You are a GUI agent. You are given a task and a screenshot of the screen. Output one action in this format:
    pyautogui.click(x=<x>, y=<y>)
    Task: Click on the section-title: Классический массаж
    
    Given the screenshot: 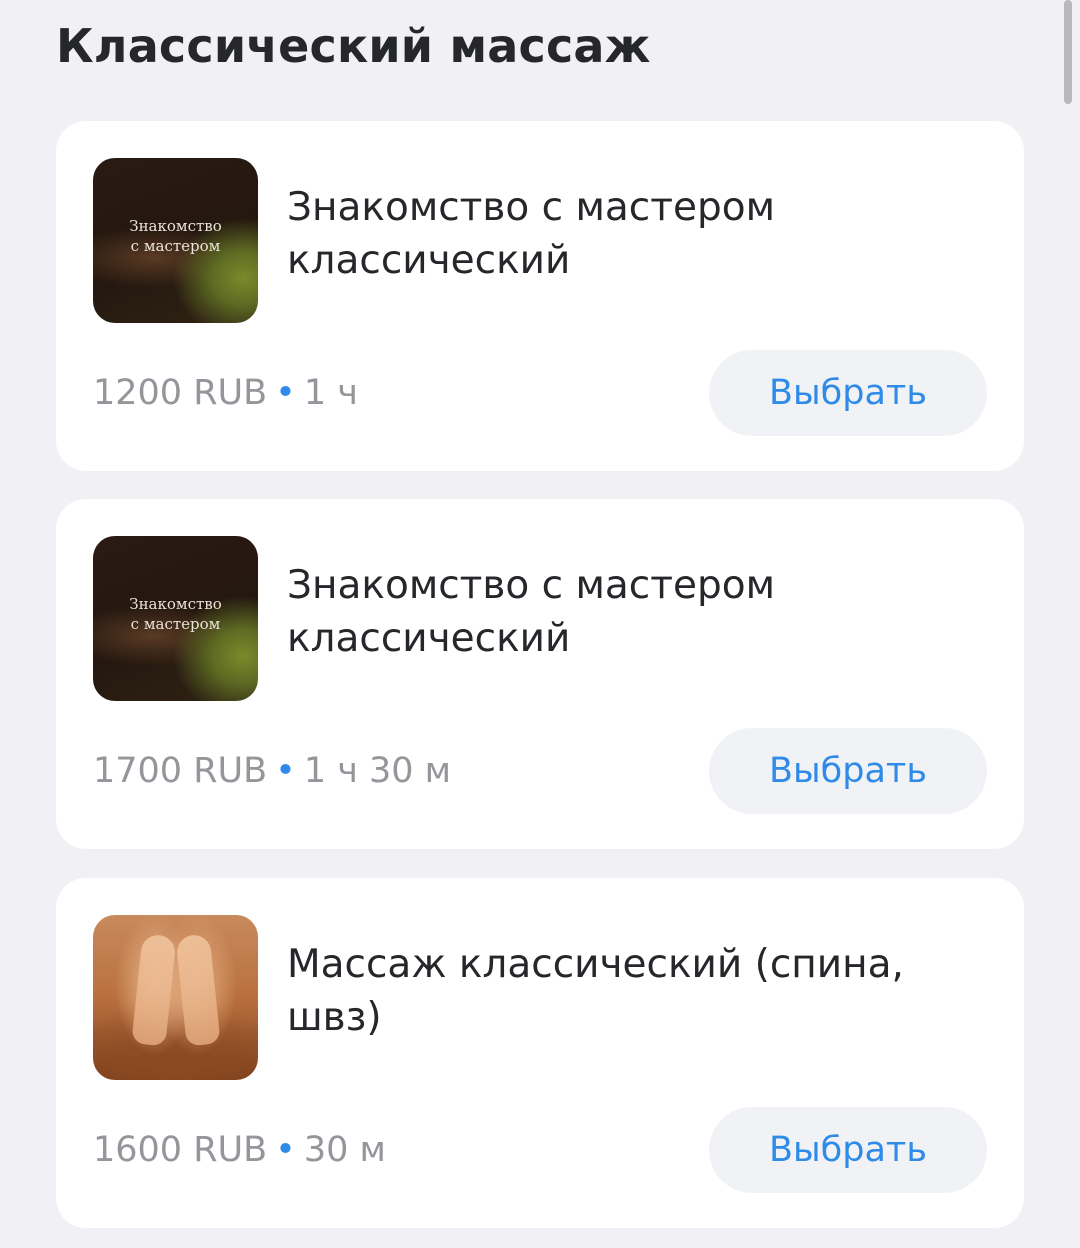 What is the action you would take?
    pyautogui.click(x=353, y=46)
    